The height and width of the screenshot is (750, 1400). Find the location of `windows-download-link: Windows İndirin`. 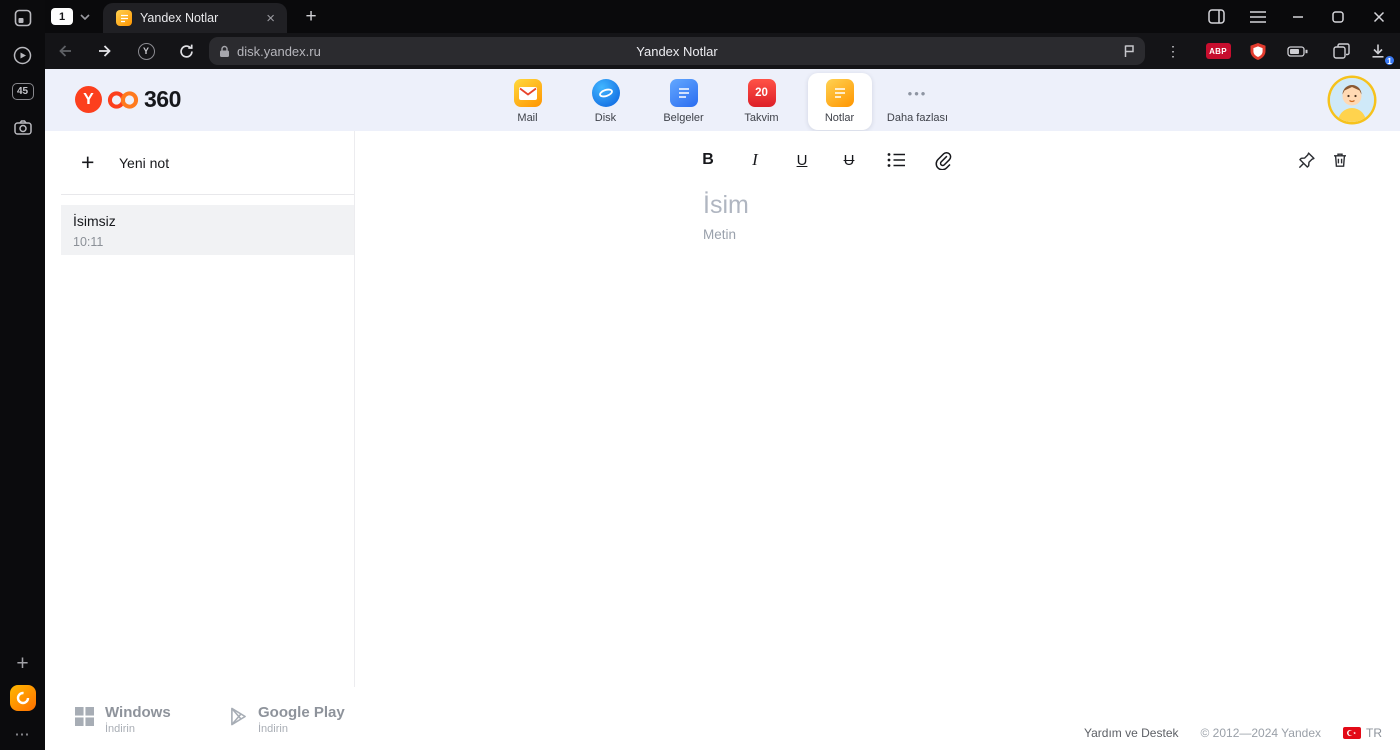

windows-download-link: Windows İndirin is located at coordinates (123, 719).